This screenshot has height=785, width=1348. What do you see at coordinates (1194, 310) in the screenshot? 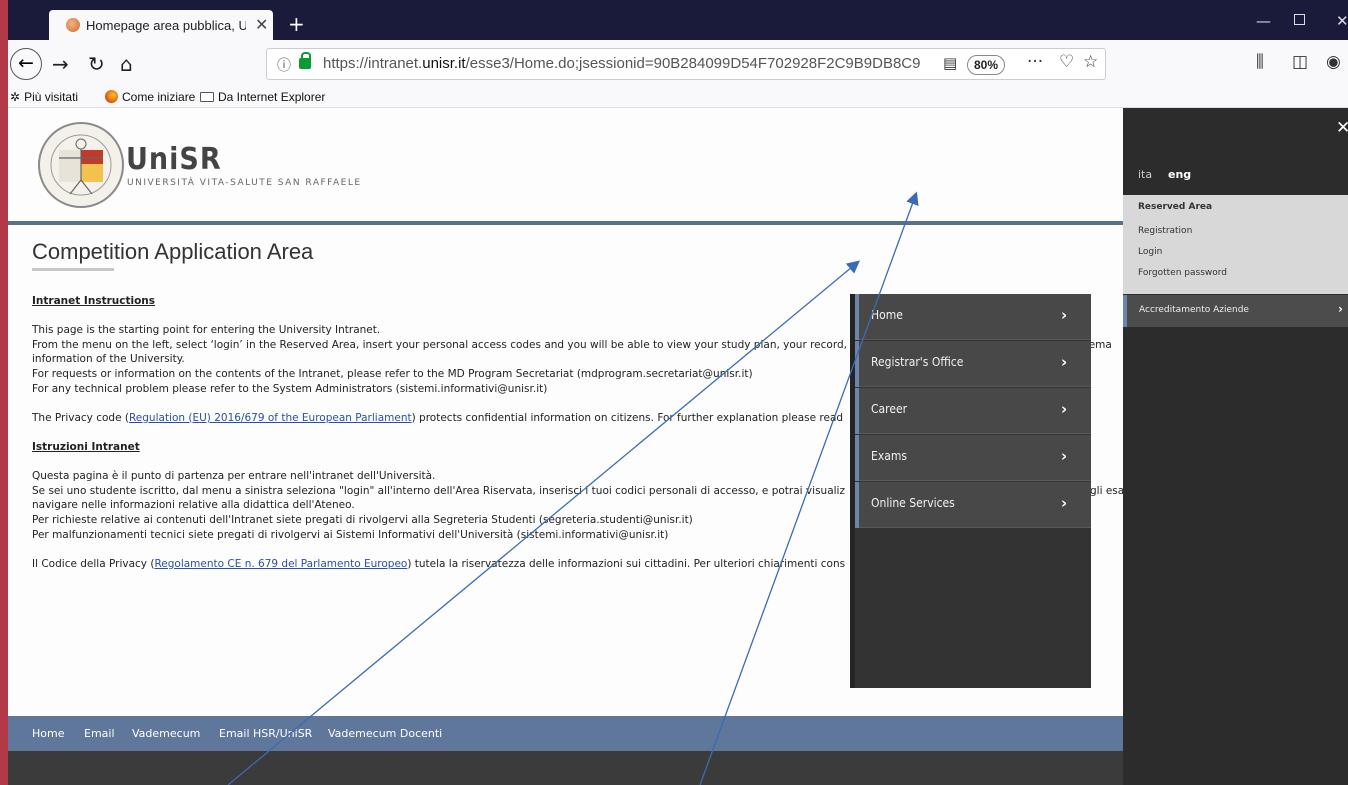
I see `nav-item-label: Accreditamento Aziende` at bounding box center [1194, 310].